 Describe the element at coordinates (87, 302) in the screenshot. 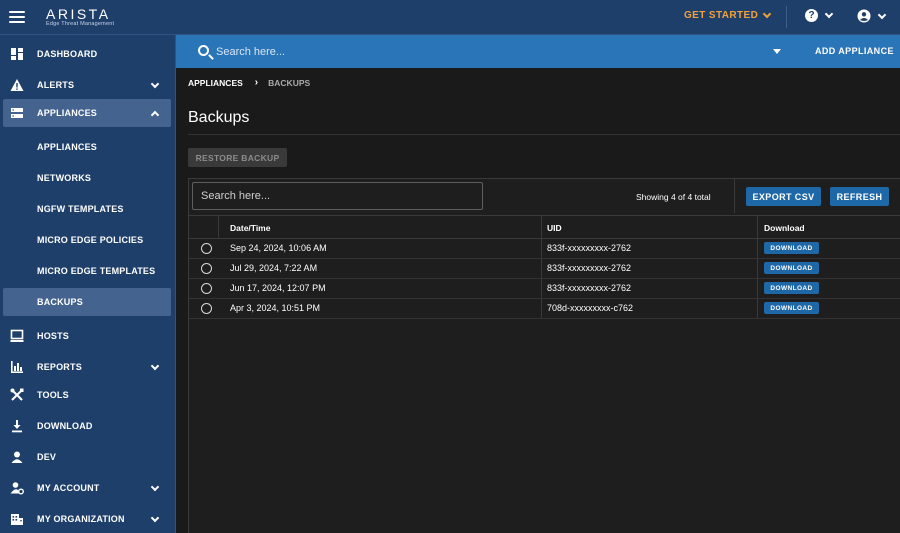

I see `sidebar-subitem-backups: BACKUPS` at that location.